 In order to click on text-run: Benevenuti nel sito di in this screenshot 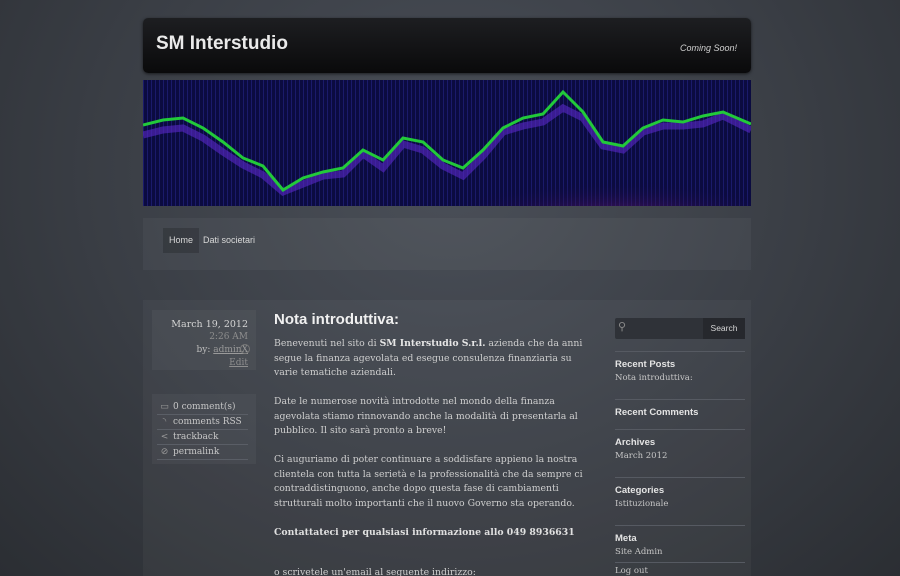, I will do `click(327, 343)`.